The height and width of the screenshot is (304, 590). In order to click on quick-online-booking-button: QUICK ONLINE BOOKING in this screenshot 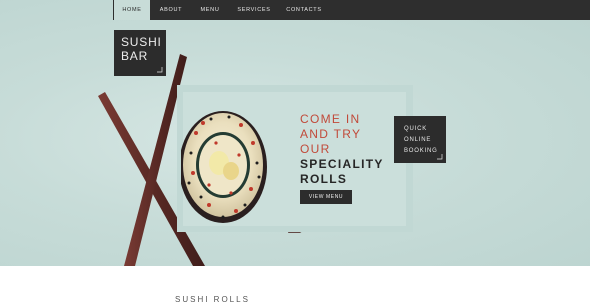, I will do `click(420, 139)`.